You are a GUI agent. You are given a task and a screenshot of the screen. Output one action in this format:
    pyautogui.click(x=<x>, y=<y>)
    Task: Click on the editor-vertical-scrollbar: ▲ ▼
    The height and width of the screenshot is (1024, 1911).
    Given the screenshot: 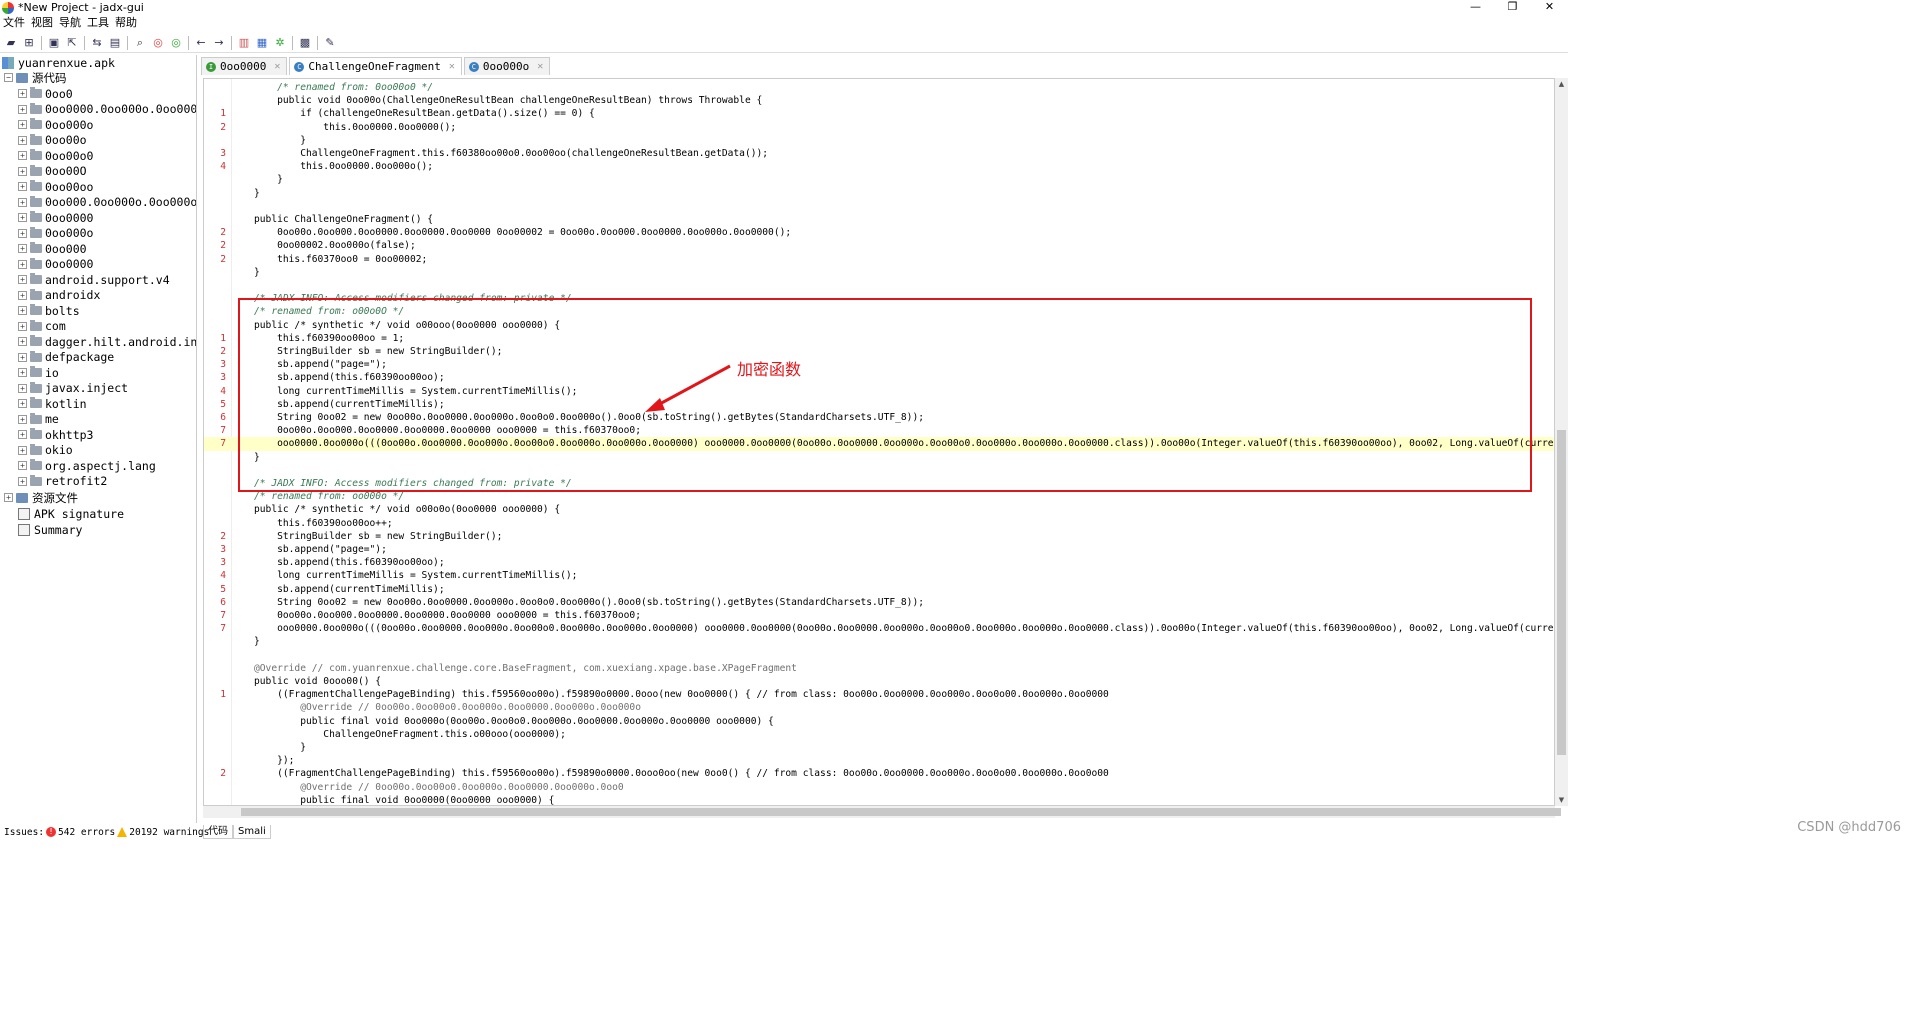 What is the action you would take?
    pyautogui.click(x=1561, y=442)
    